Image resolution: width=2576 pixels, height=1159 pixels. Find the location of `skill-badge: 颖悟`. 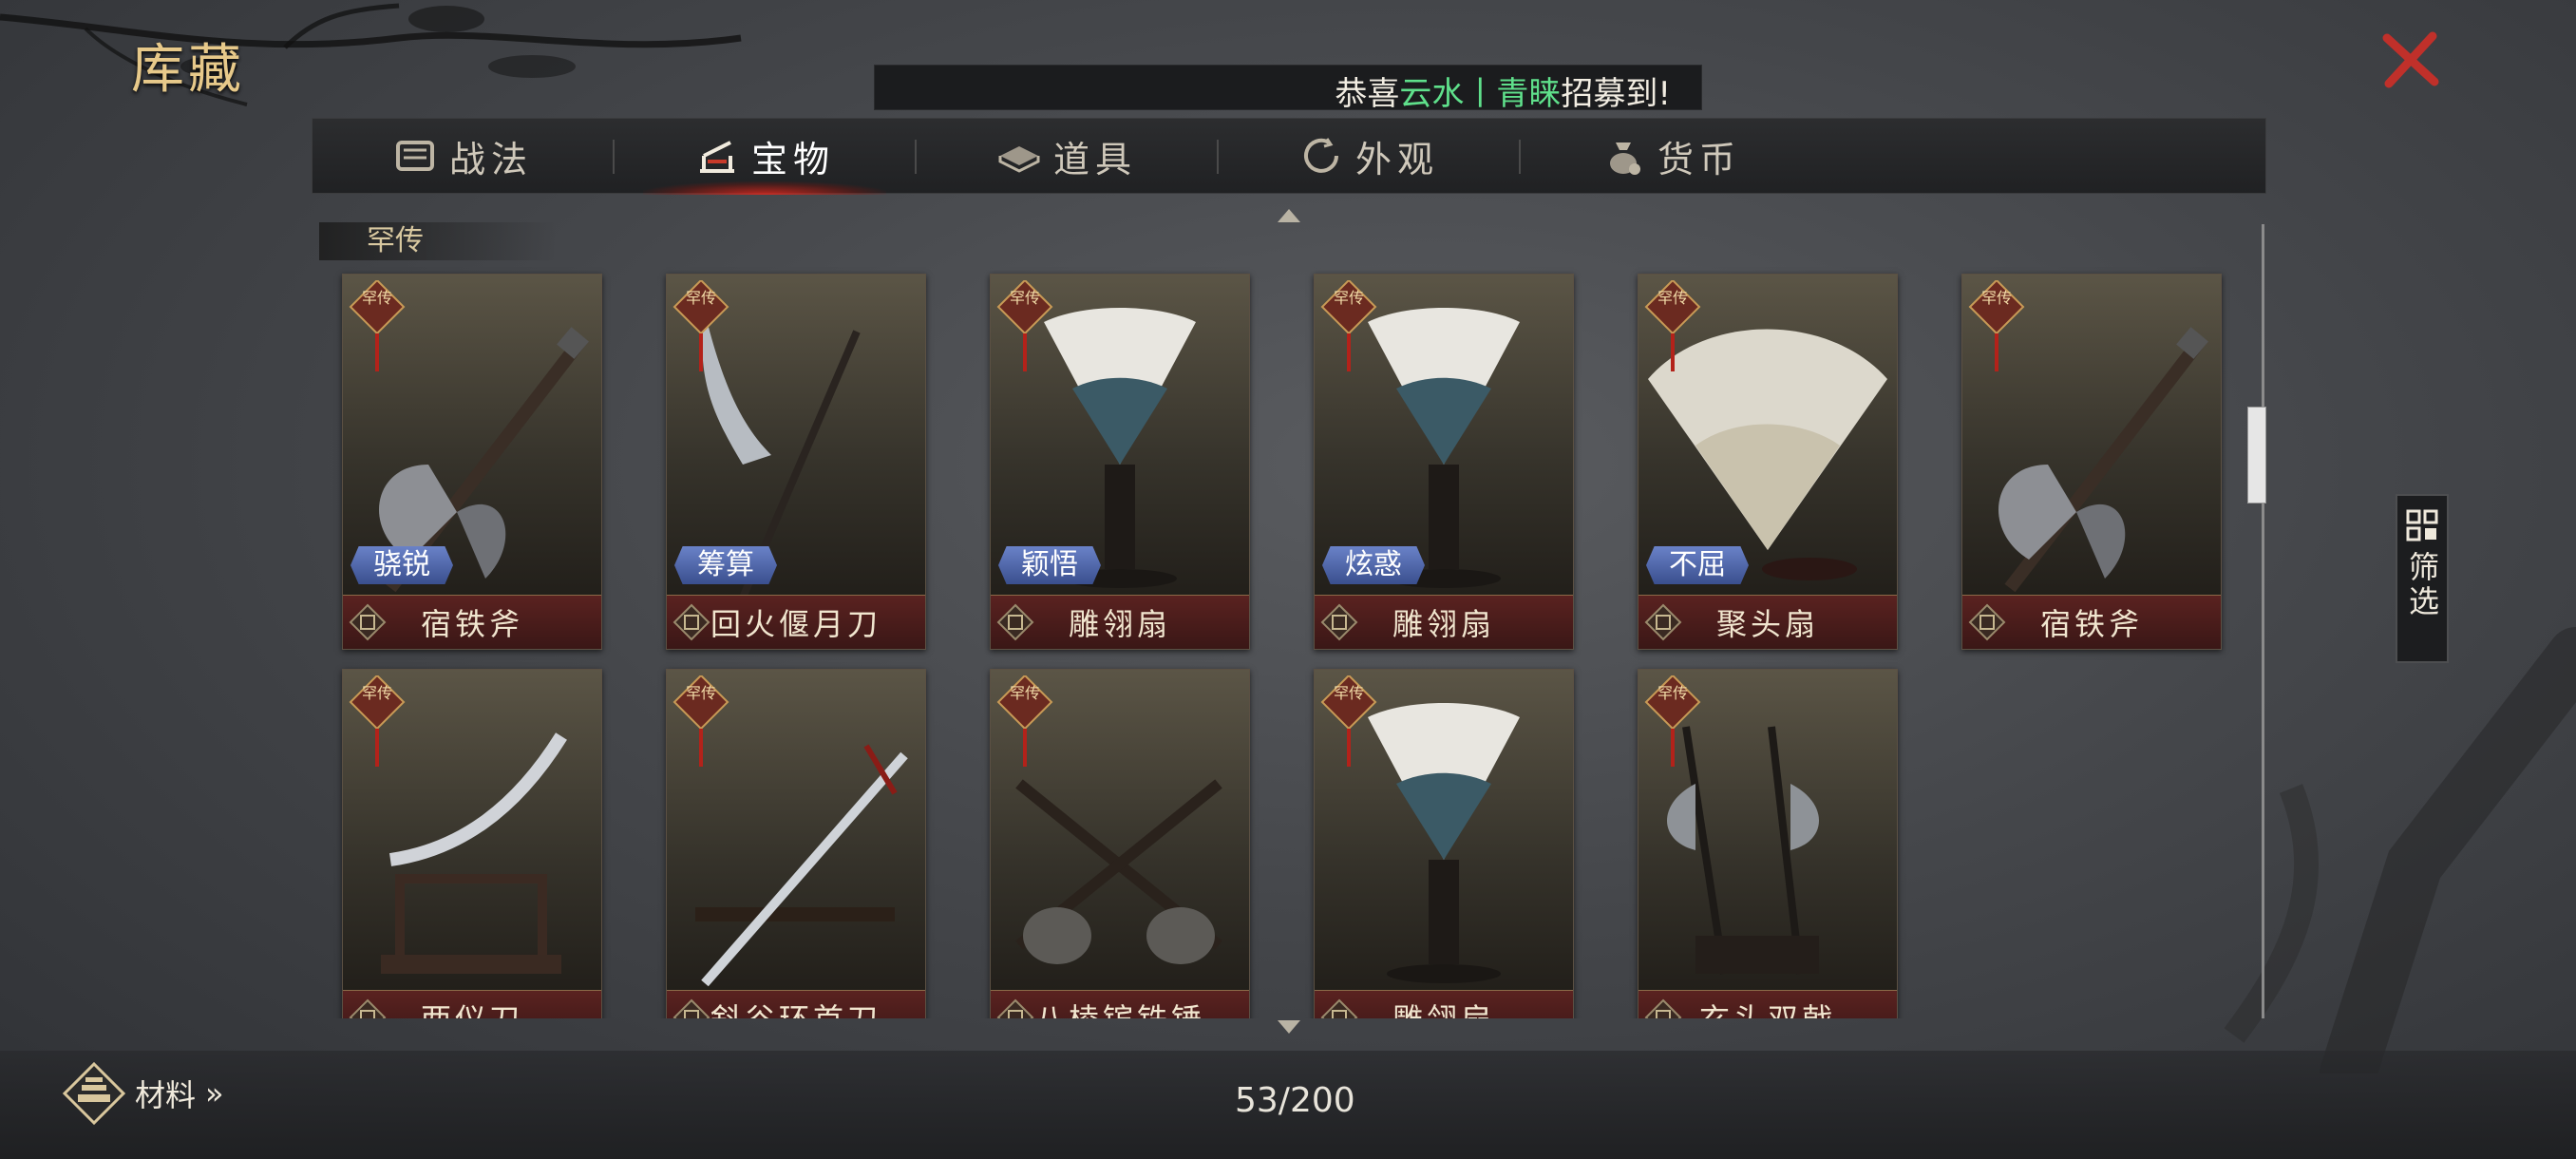

skill-badge: 颖悟 is located at coordinates (1049, 565).